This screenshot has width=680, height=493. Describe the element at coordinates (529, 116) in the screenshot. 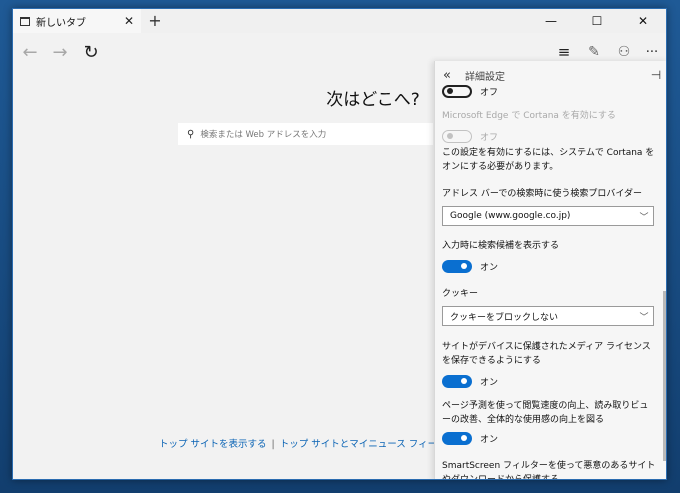

I see `cortana-label: Microsoft Edge で Cortana を有効にする` at that location.